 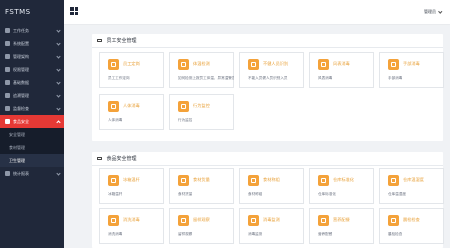 I want to click on module-card: 仓库标准化 仓库标准化, so click(x=341, y=186).